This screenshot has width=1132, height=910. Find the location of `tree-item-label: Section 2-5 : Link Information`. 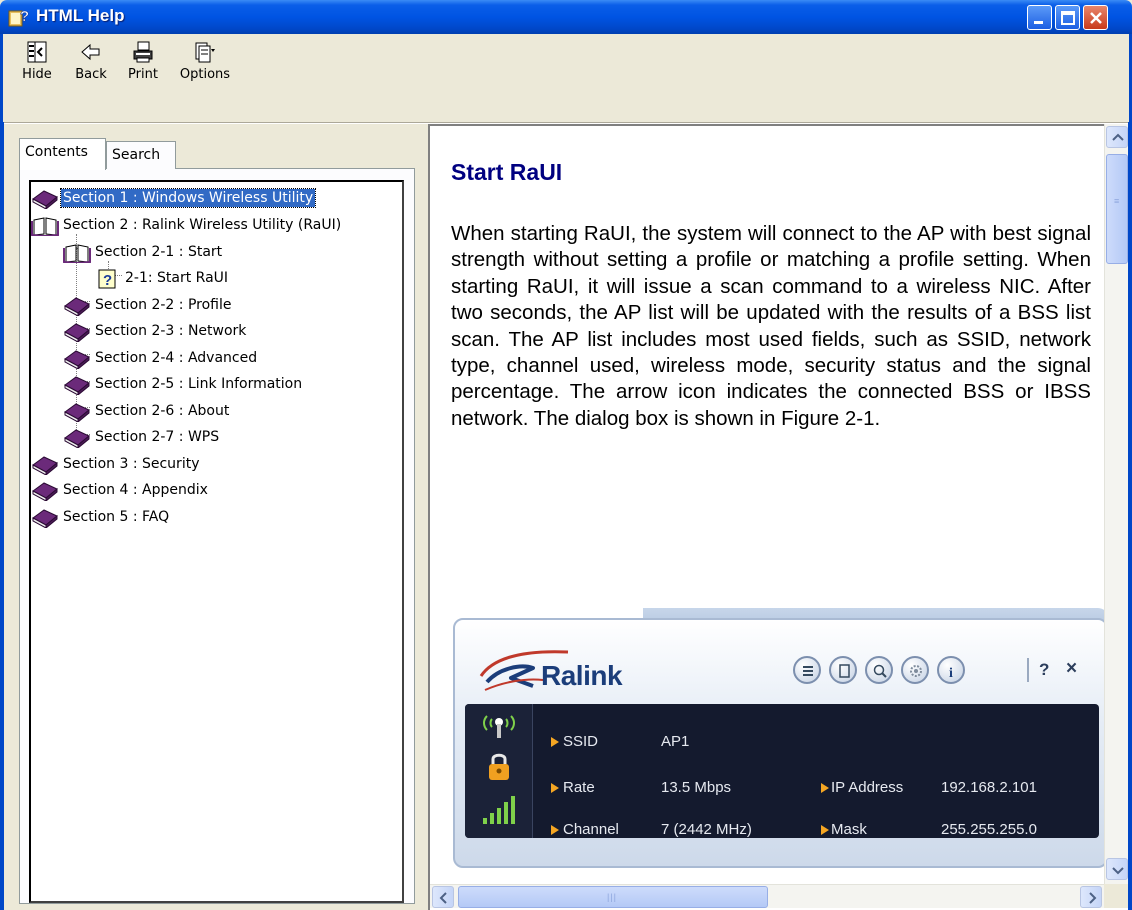

tree-item-label: Section 2-5 : Link Information is located at coordinates (199, 384).